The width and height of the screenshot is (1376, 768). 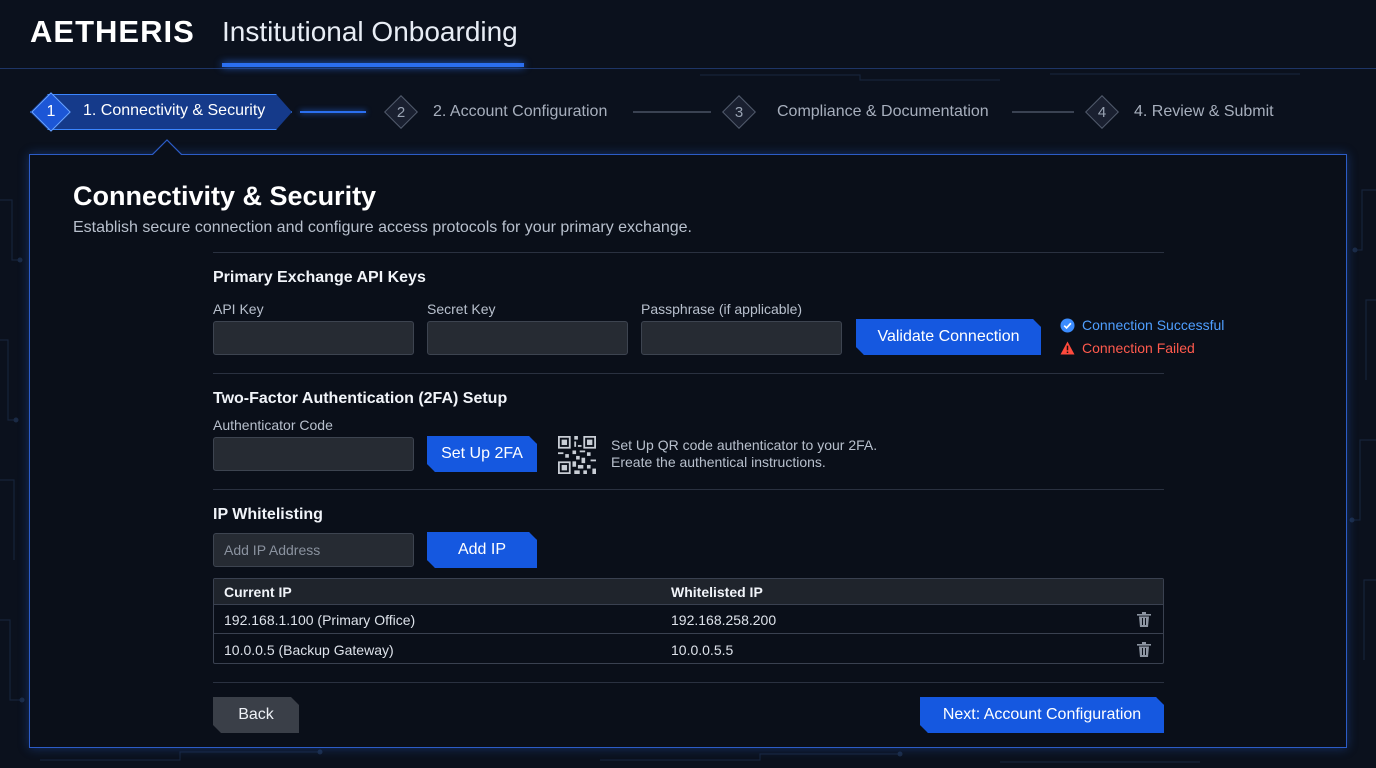 What do you see at coordinates (1102, 112) in the screenshot?
I see `step-4-number: 4` at bounding box center [1102, 112].